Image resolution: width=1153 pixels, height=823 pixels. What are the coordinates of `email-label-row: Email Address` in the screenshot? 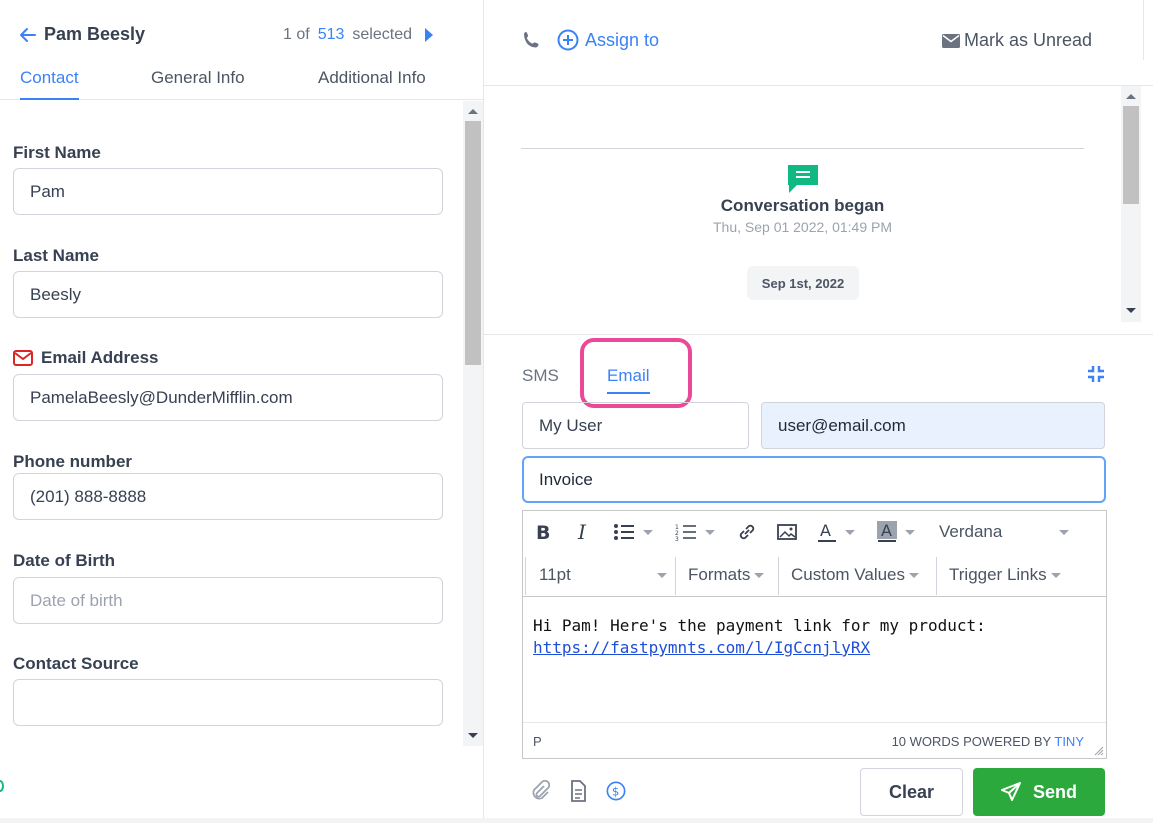 It's located at (85, 358).